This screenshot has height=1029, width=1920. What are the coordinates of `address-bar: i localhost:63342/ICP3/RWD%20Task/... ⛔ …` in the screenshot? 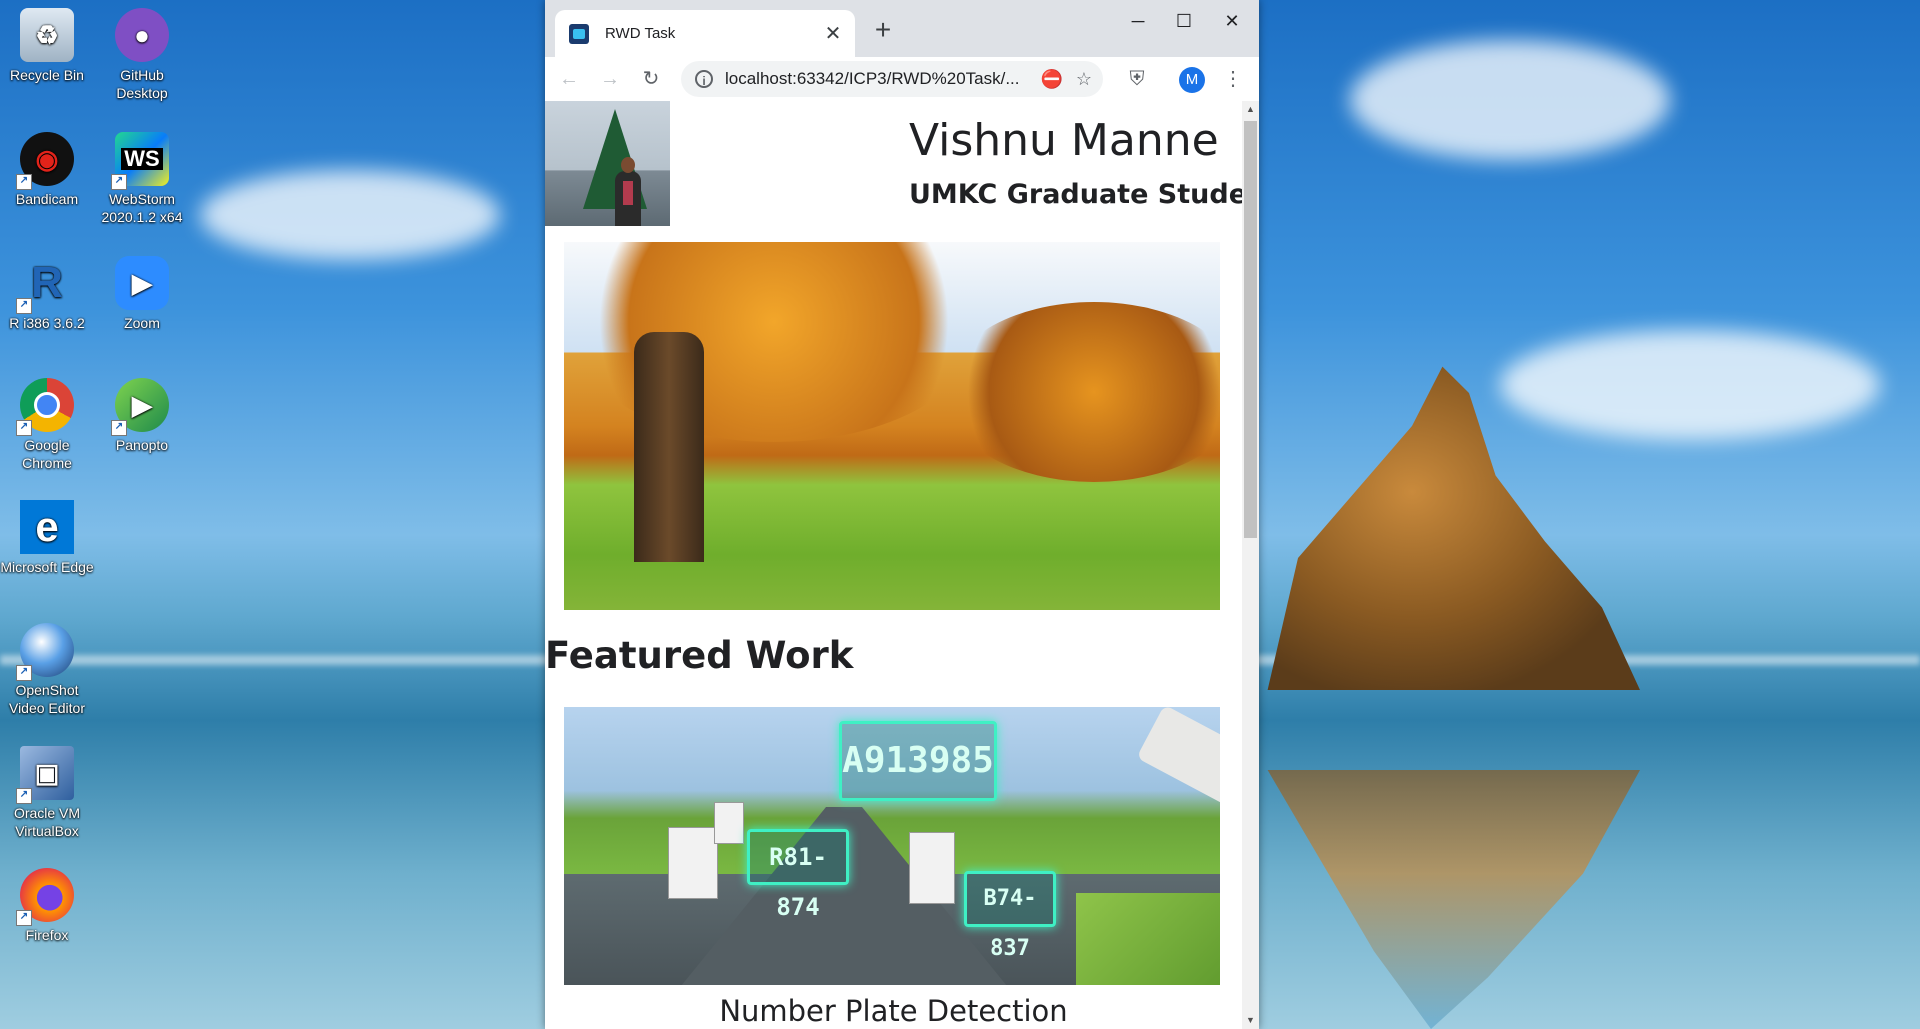 It's located at (892, 79).